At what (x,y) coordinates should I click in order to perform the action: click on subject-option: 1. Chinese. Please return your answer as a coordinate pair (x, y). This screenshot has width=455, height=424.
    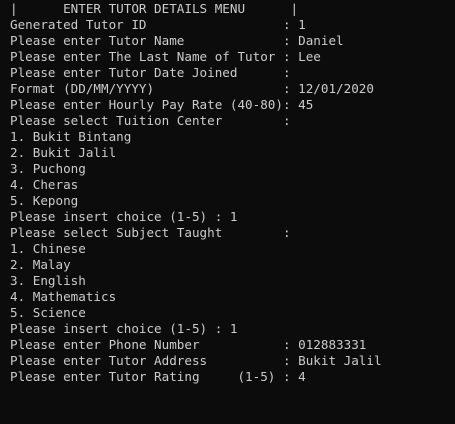
    Looking at the image, I should click on (48, 248).